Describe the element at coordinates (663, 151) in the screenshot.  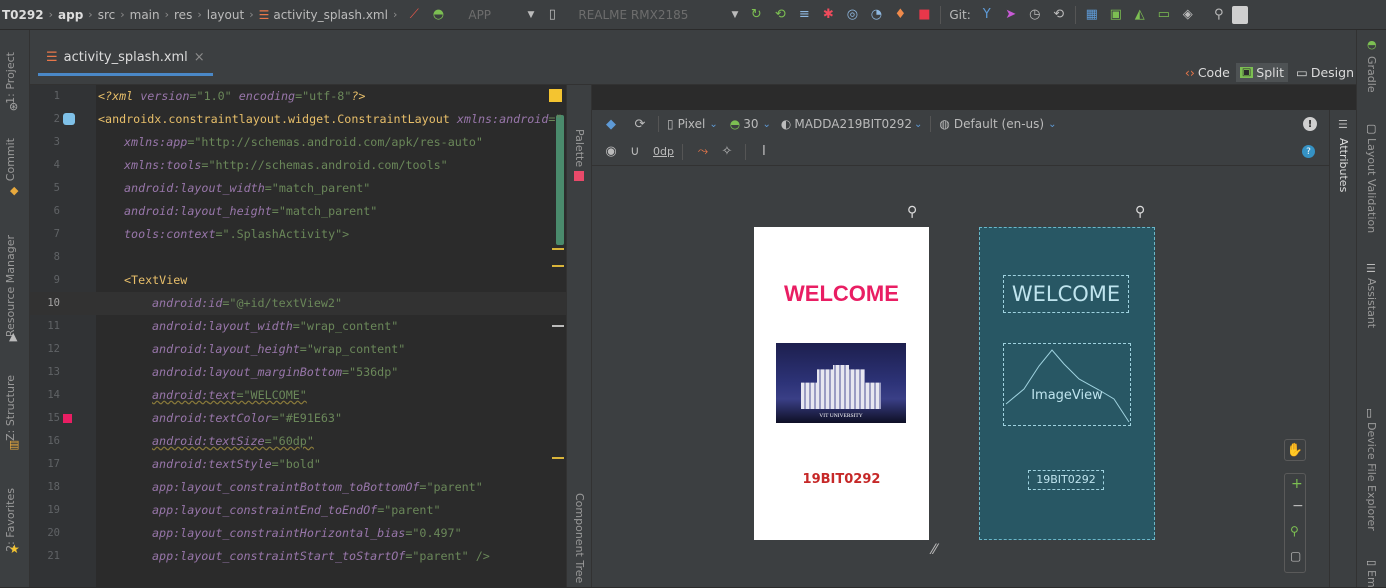
I see `default-margin-select: 0dp` at that location.